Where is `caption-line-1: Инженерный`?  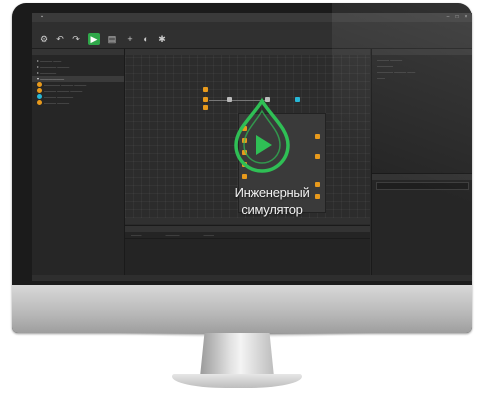
caption-line-1: Инженерный is located at coordinates (272, 192).